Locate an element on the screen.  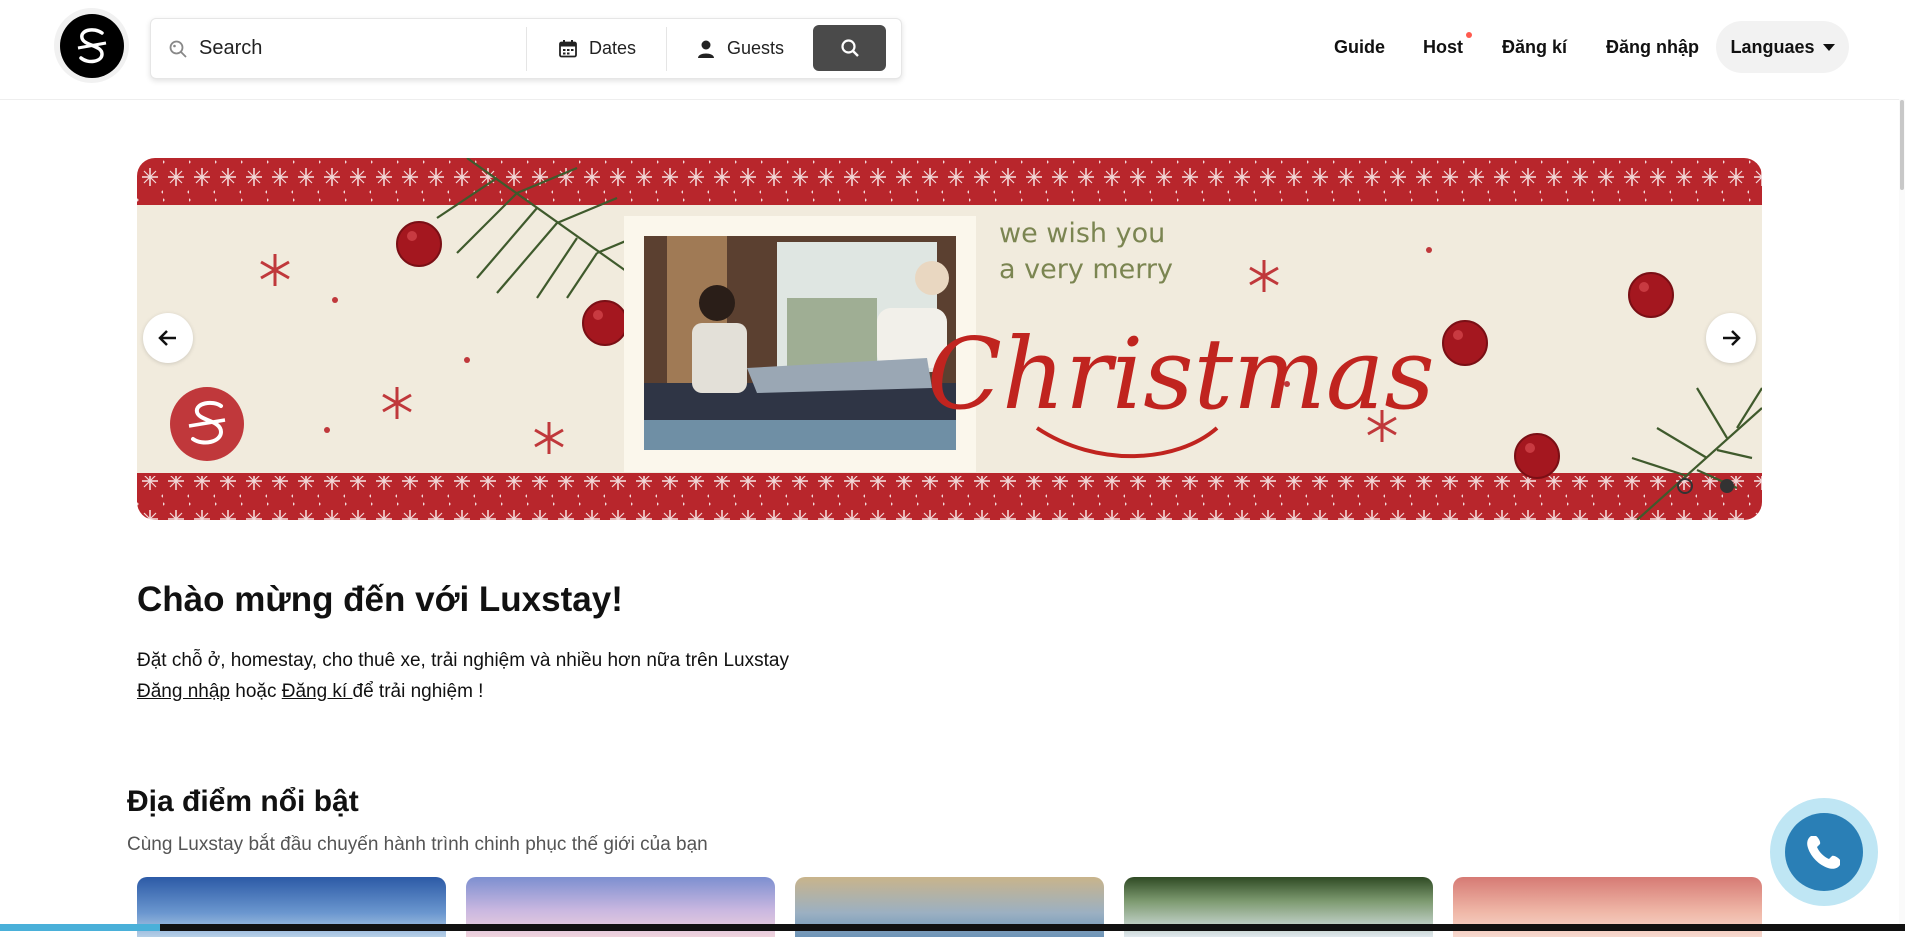
languages-dropdown: Languaes is located at coordinates (1782, 47).